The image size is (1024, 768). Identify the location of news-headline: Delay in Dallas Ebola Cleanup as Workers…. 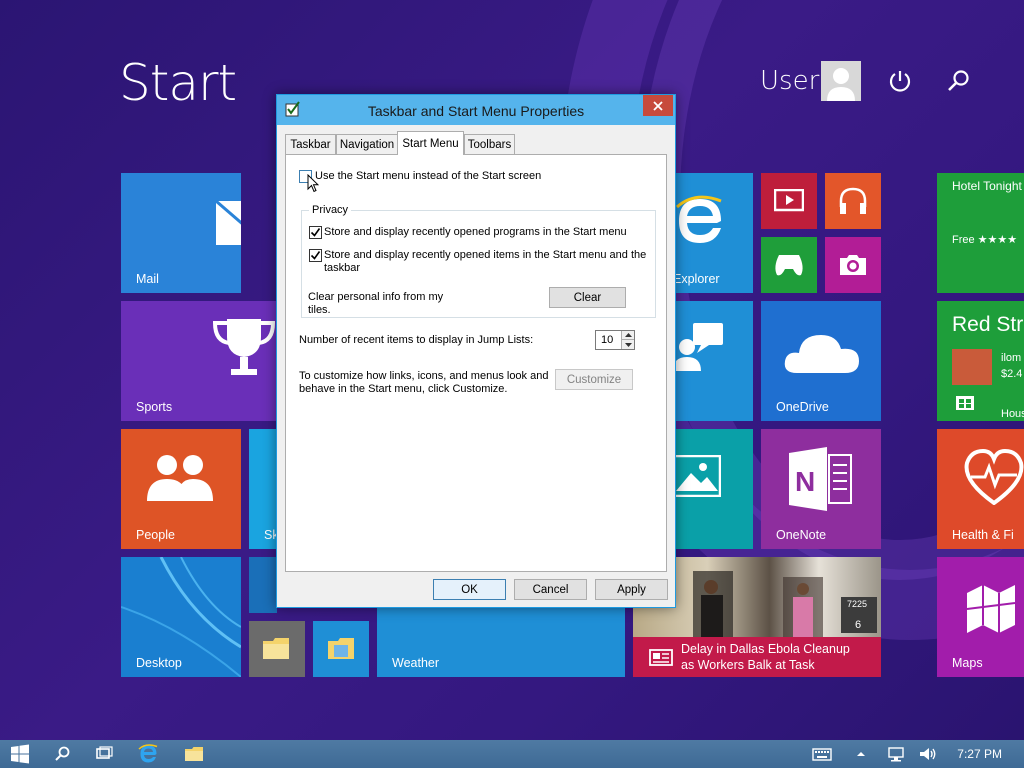
(765, 657).